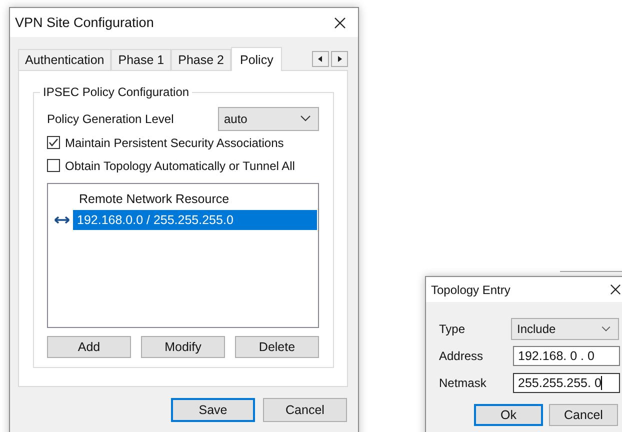 This screenshot has height=432, width=622. Describe the element at coordinates (110, 119) in the screenshot. I see `field-label: Policy Generation Level` at that location.